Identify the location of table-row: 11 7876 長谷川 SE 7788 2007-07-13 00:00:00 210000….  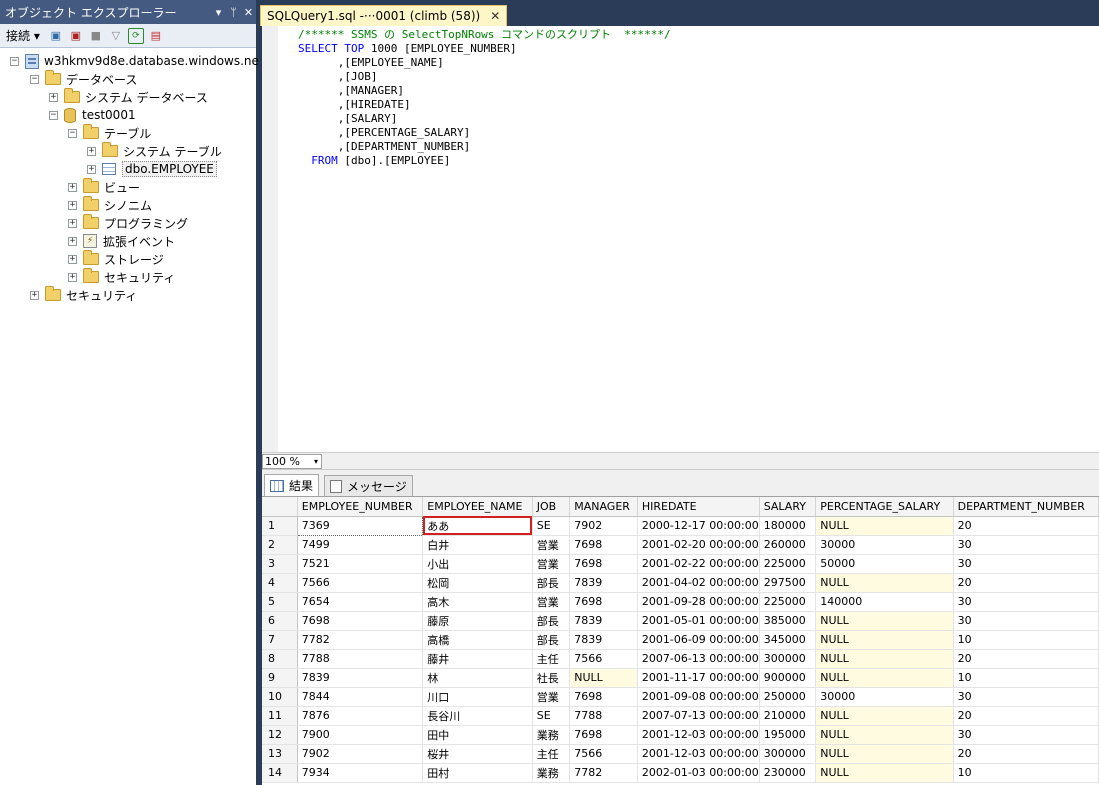
(680, 716).